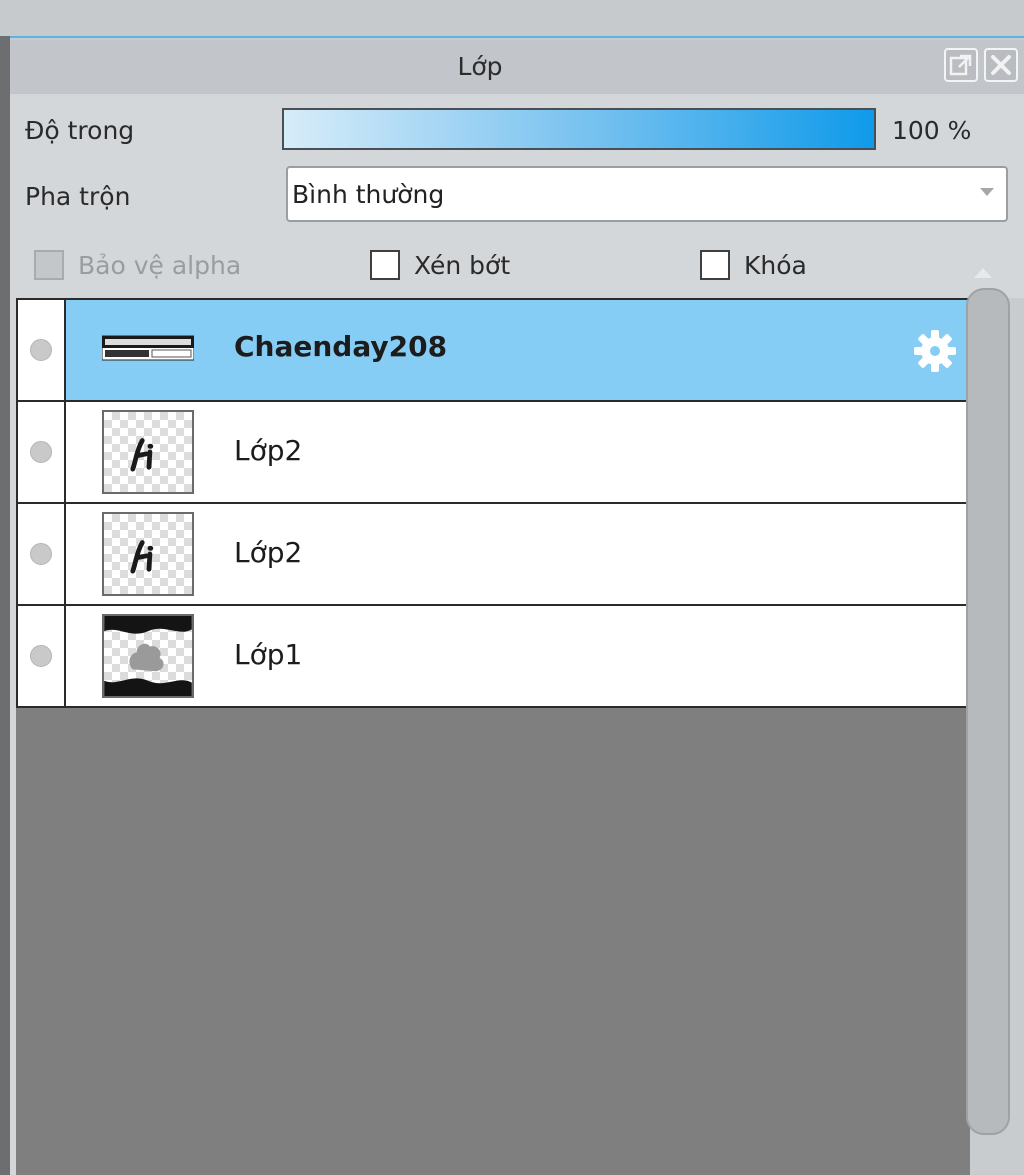 This screenshot has width=1024, height=1175. What do you see at coordinates (268, 654) in the screenshot?
I see `layer-name: Lớp1` at bounding box center [268, 654].